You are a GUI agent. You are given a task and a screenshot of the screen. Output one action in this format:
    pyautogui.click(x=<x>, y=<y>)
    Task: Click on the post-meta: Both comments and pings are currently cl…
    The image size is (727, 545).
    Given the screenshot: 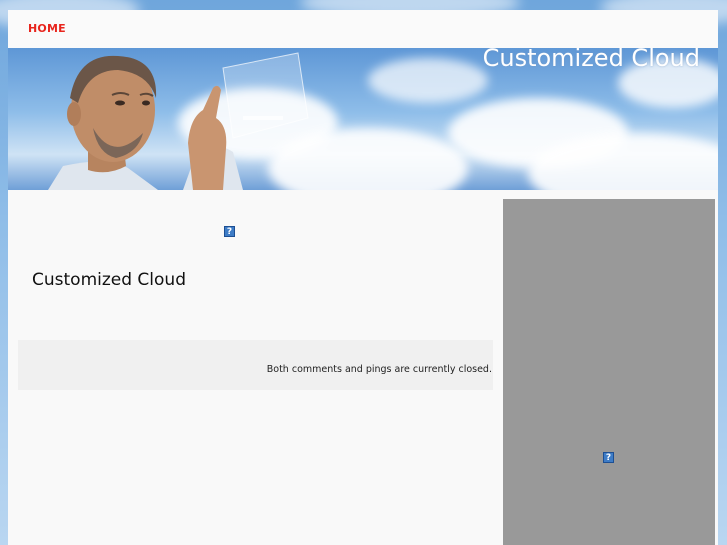 What is the action you would take?
    pyautogui.click(x=255, y=365)
    